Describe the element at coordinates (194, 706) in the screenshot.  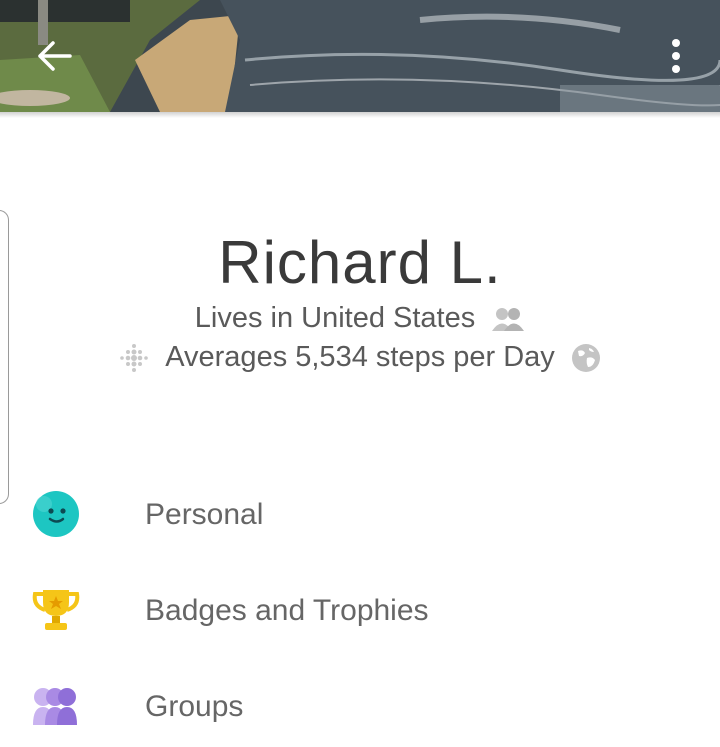
I see `menu-item-label: Groups` at that location.